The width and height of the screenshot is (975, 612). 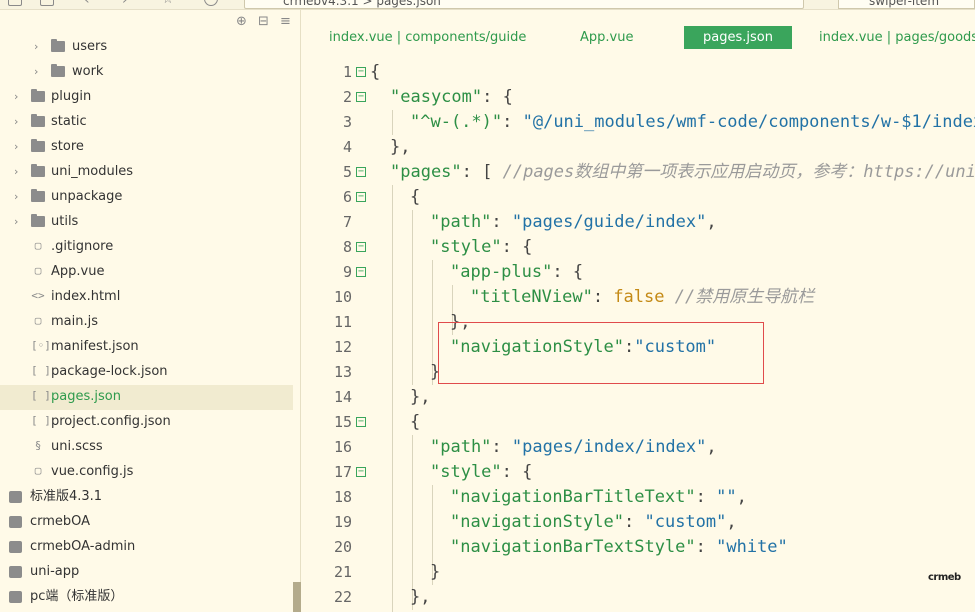 What do you see at coordinates (146, 147) in the screenshot?
I see `tree-folder-store: › store` at bounding box center [146, 147].